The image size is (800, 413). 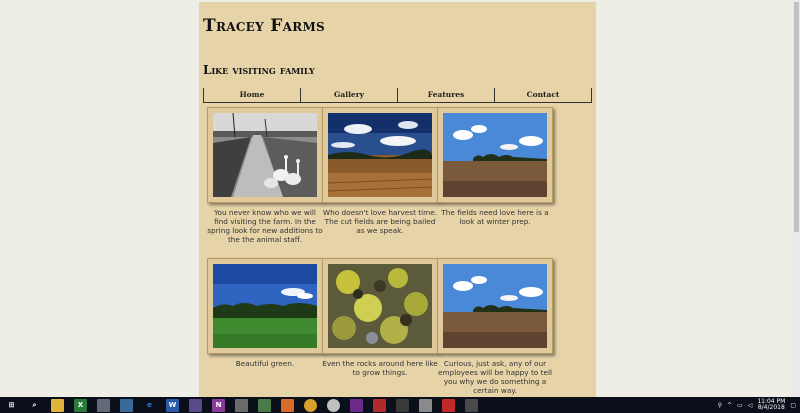 I want to click on app-9-icon, so click(x=425, y=405).